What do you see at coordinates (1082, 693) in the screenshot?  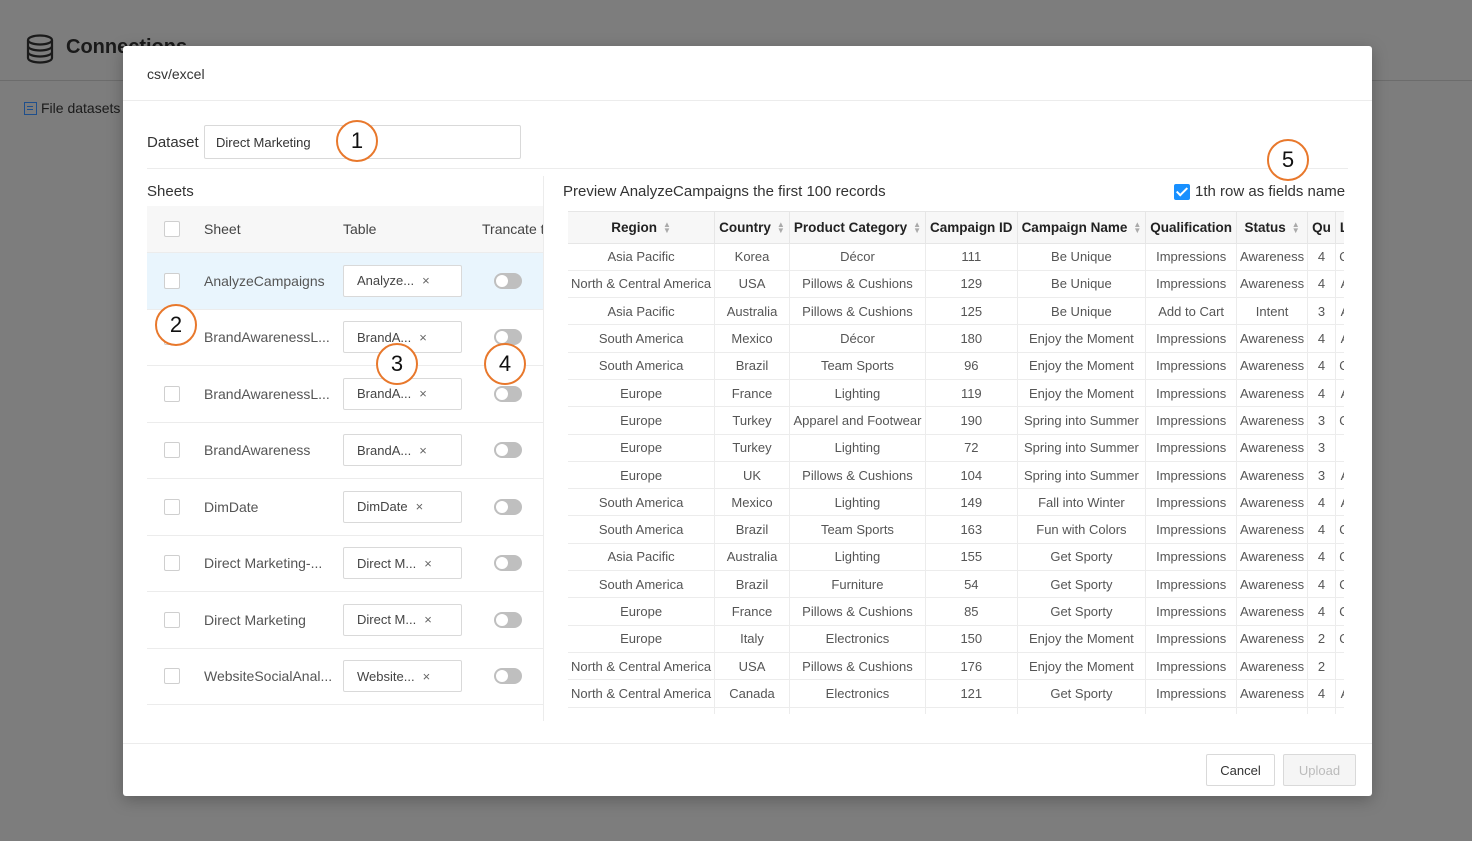 I see `preview-cell: Get Sporty` at bounding box center [1082, 693].